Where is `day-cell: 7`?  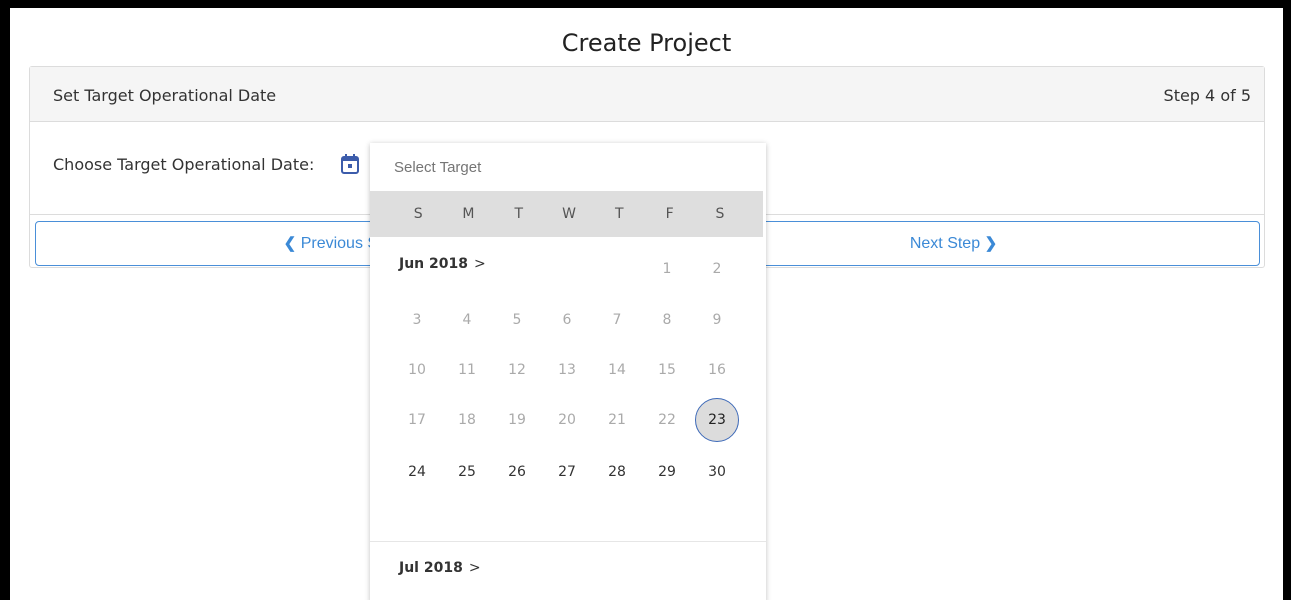 day-cell: 7 is located at coordinates (617, 320).